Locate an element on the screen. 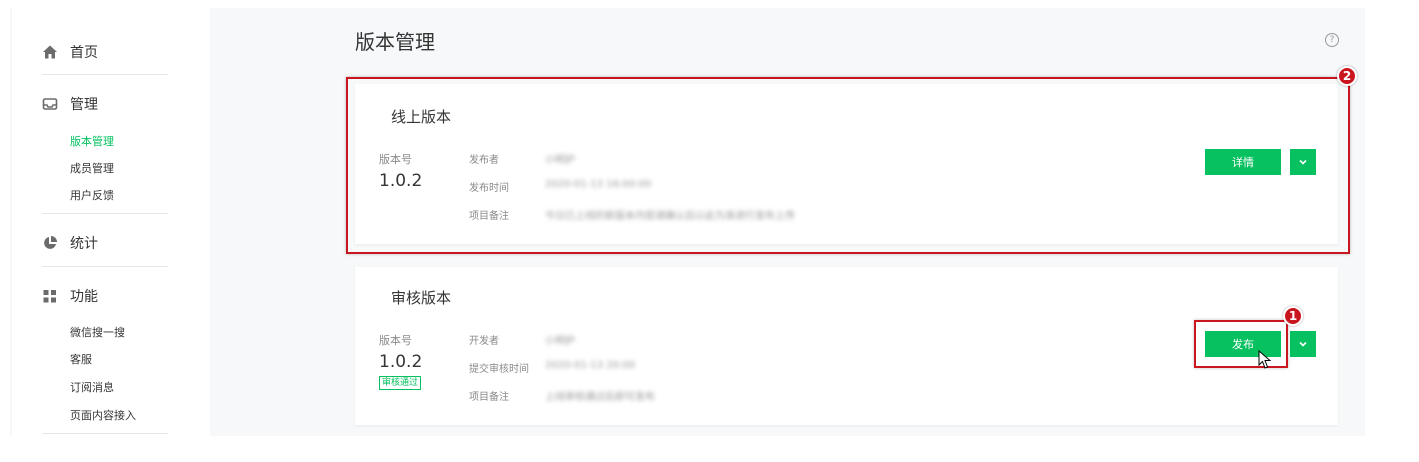 The height and width of the screenshot is (462, 1419). status-badge: 审核通过 is located at coordinates (400, 383).